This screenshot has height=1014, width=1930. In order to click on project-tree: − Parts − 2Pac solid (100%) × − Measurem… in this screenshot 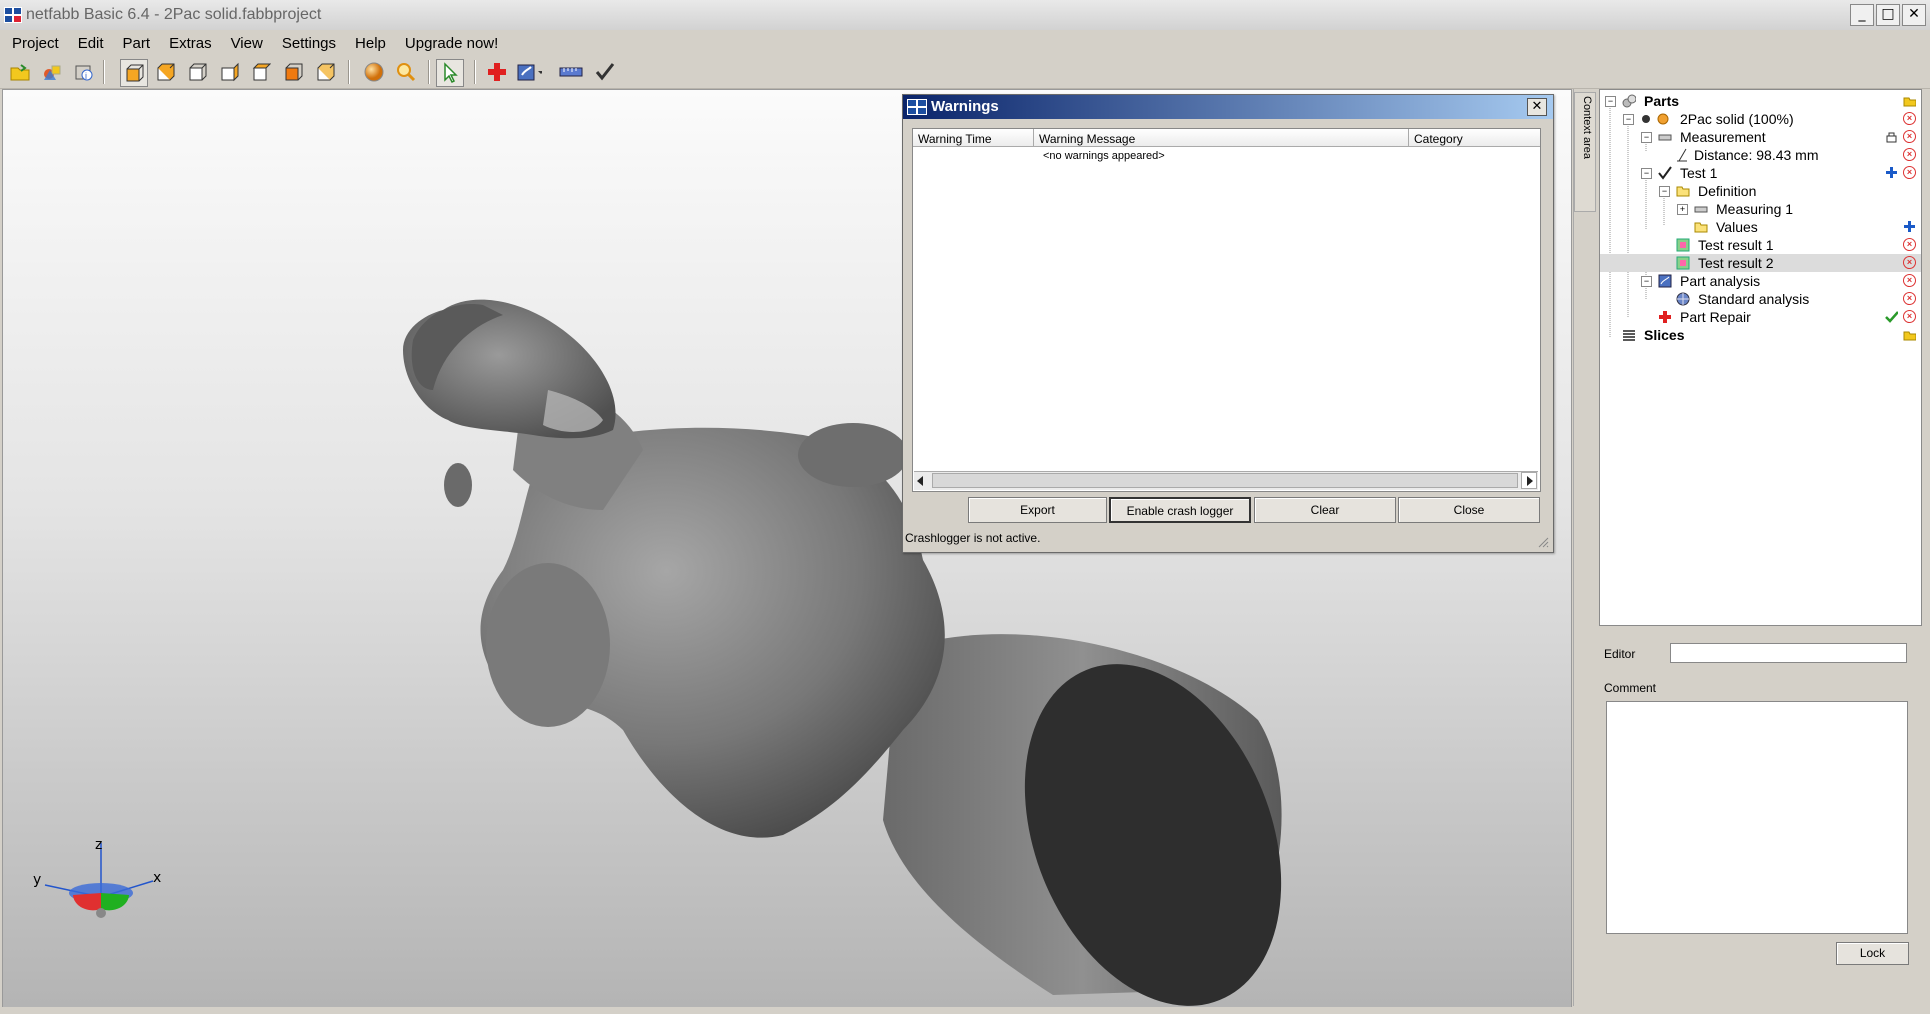, I will do `click(1760, 357)`.